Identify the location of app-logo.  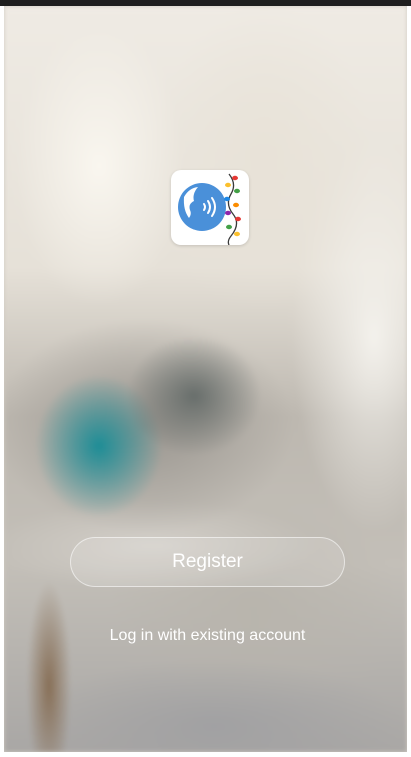
(210, 207).